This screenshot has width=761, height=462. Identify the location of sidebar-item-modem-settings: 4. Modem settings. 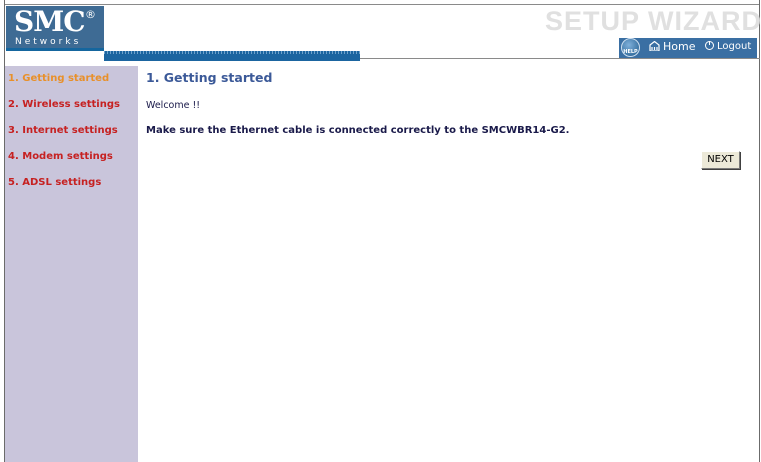
(60, 156).